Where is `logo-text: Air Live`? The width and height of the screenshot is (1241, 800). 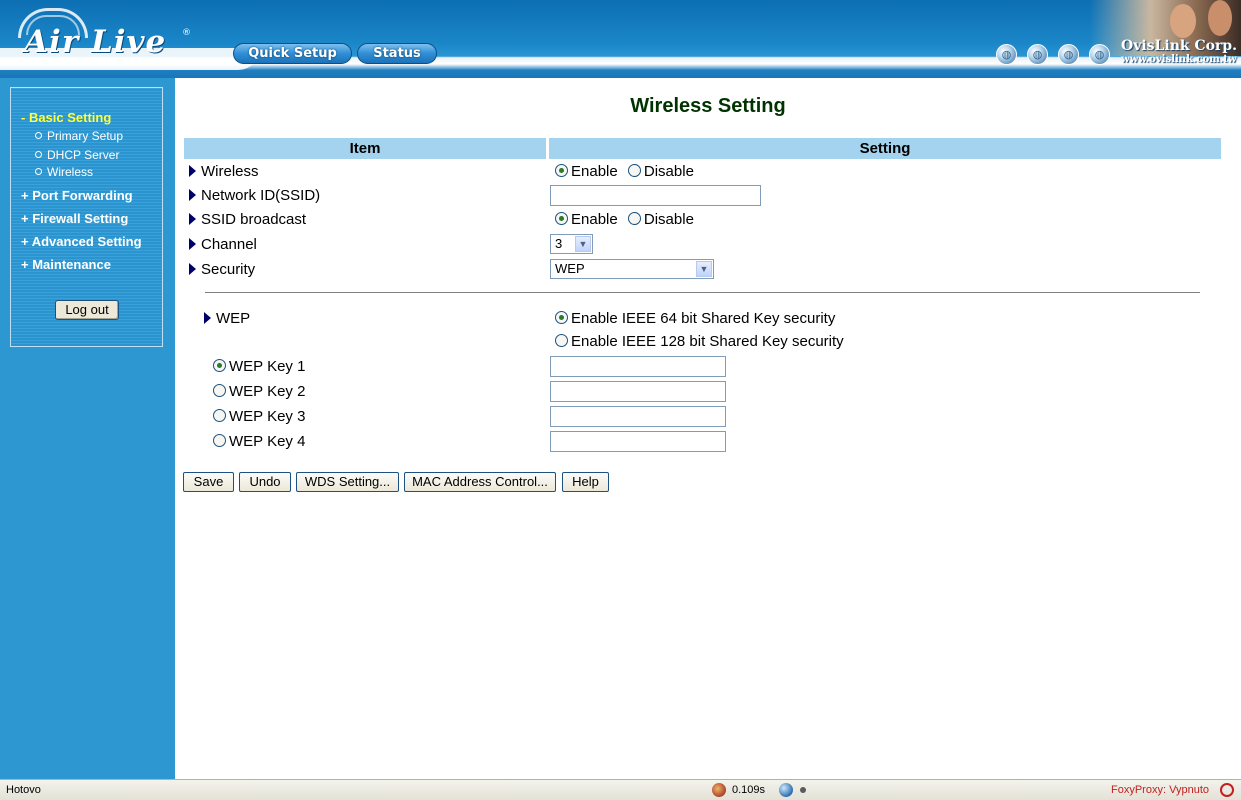 logo-text: Air Live is located at coordinates (95, 42).